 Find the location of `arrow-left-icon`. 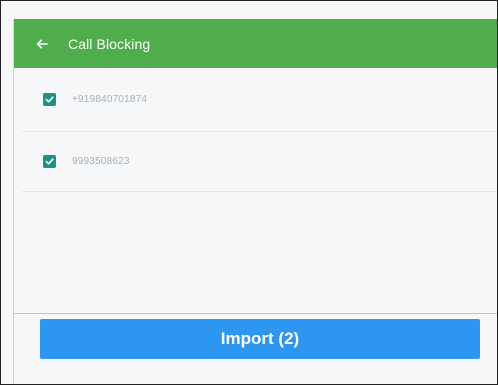

arrow-left-icon is located at coordinates (42, 44).